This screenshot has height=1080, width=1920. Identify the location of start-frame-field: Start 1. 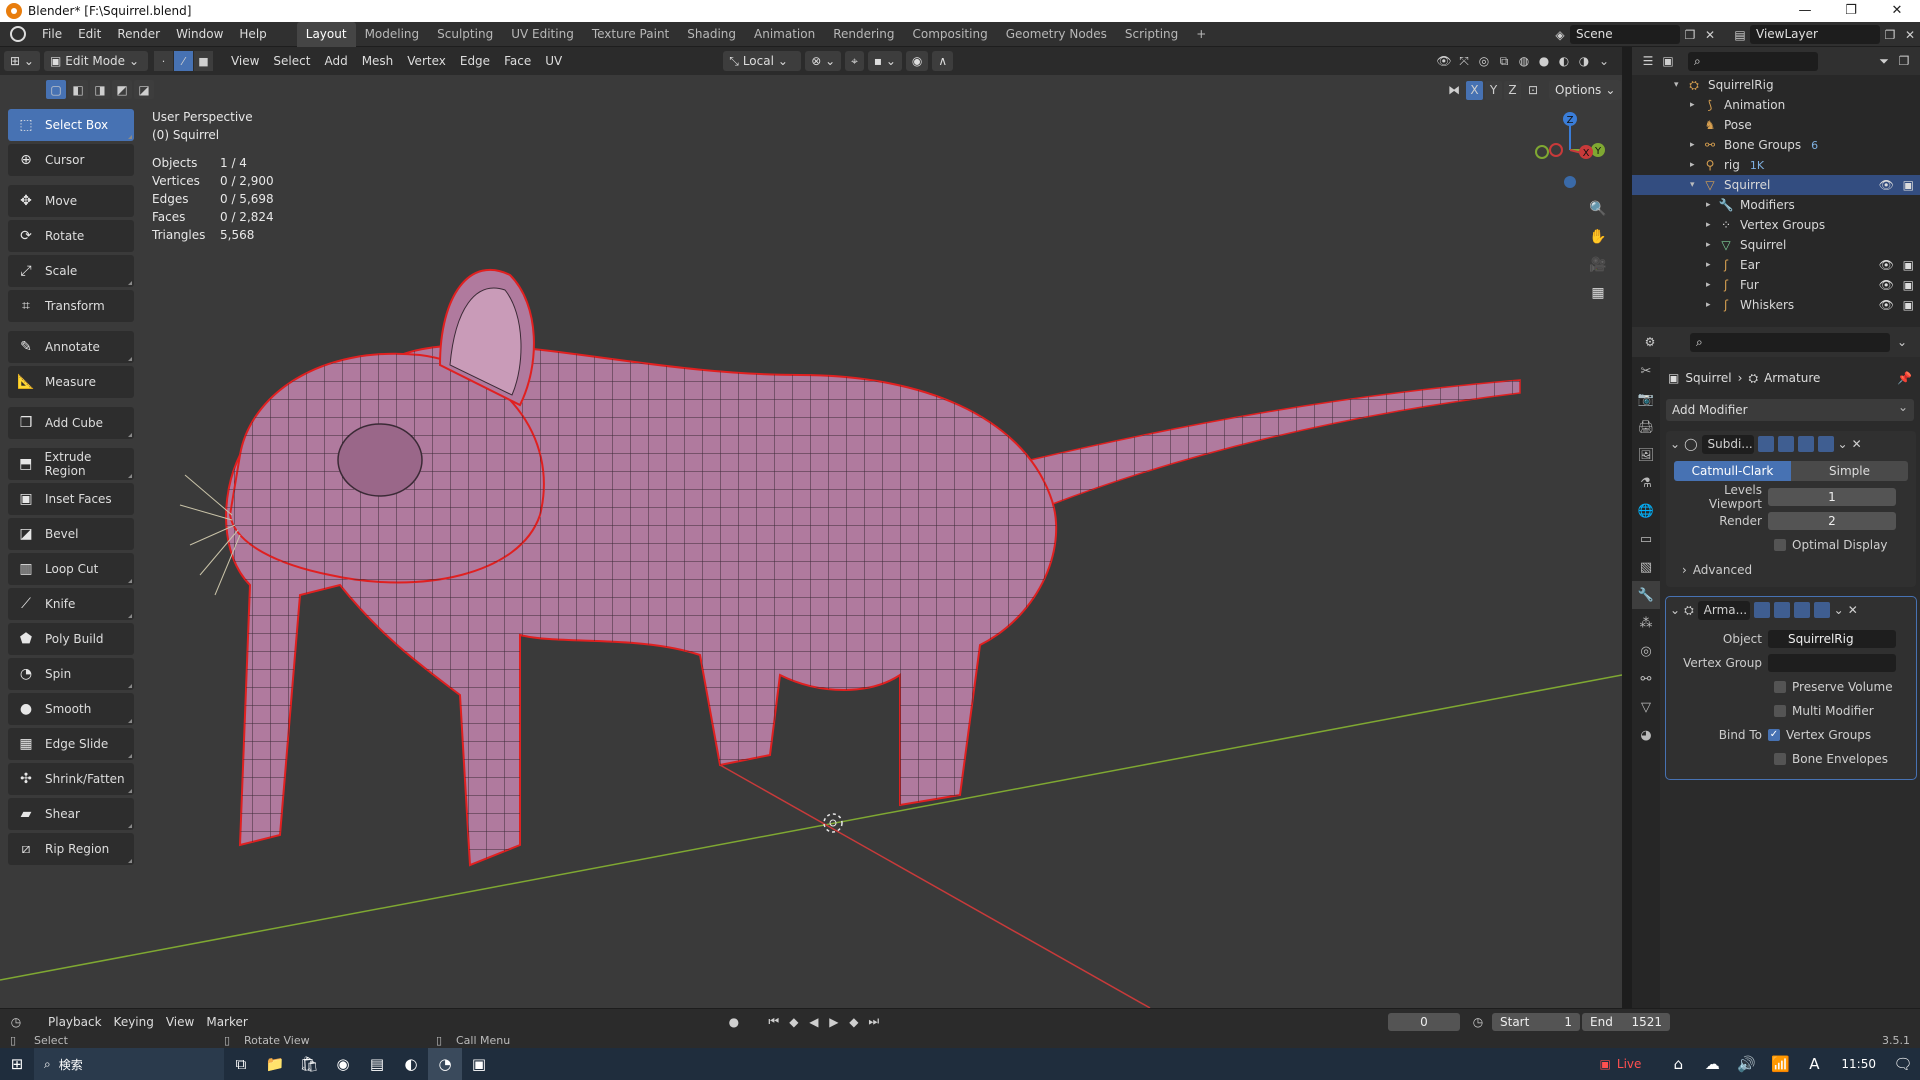
(1536, 1021).